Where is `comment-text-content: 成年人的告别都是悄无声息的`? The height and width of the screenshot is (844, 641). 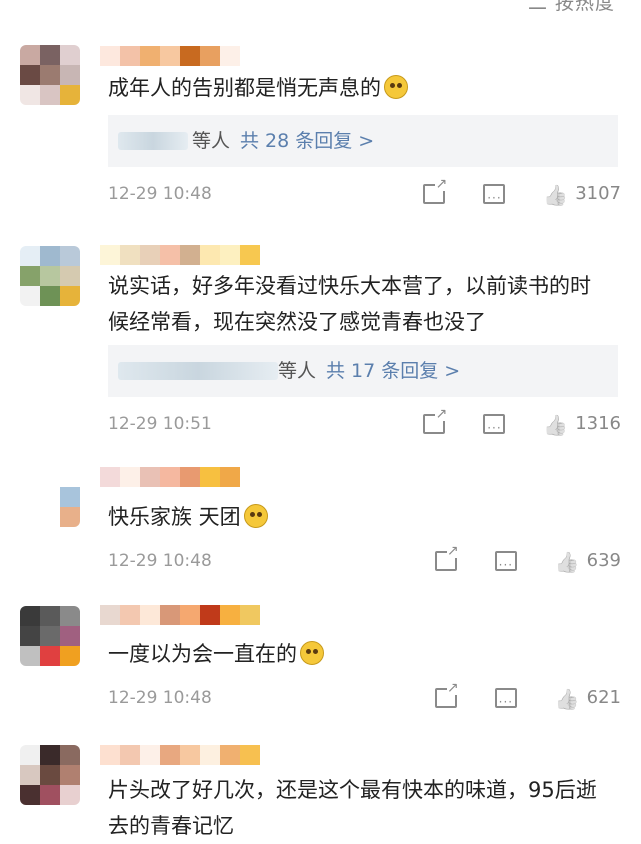 comment-text-content: 成年人的告别都是悄无声息的 is located at coordinates (244, 88).